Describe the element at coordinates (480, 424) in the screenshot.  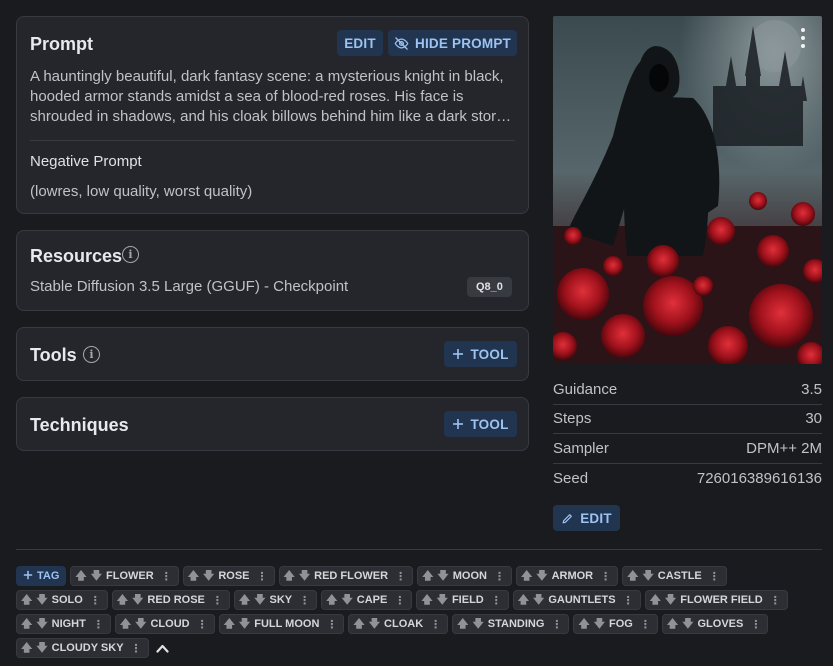
I see `add-technique-button: TOOL` at that location.